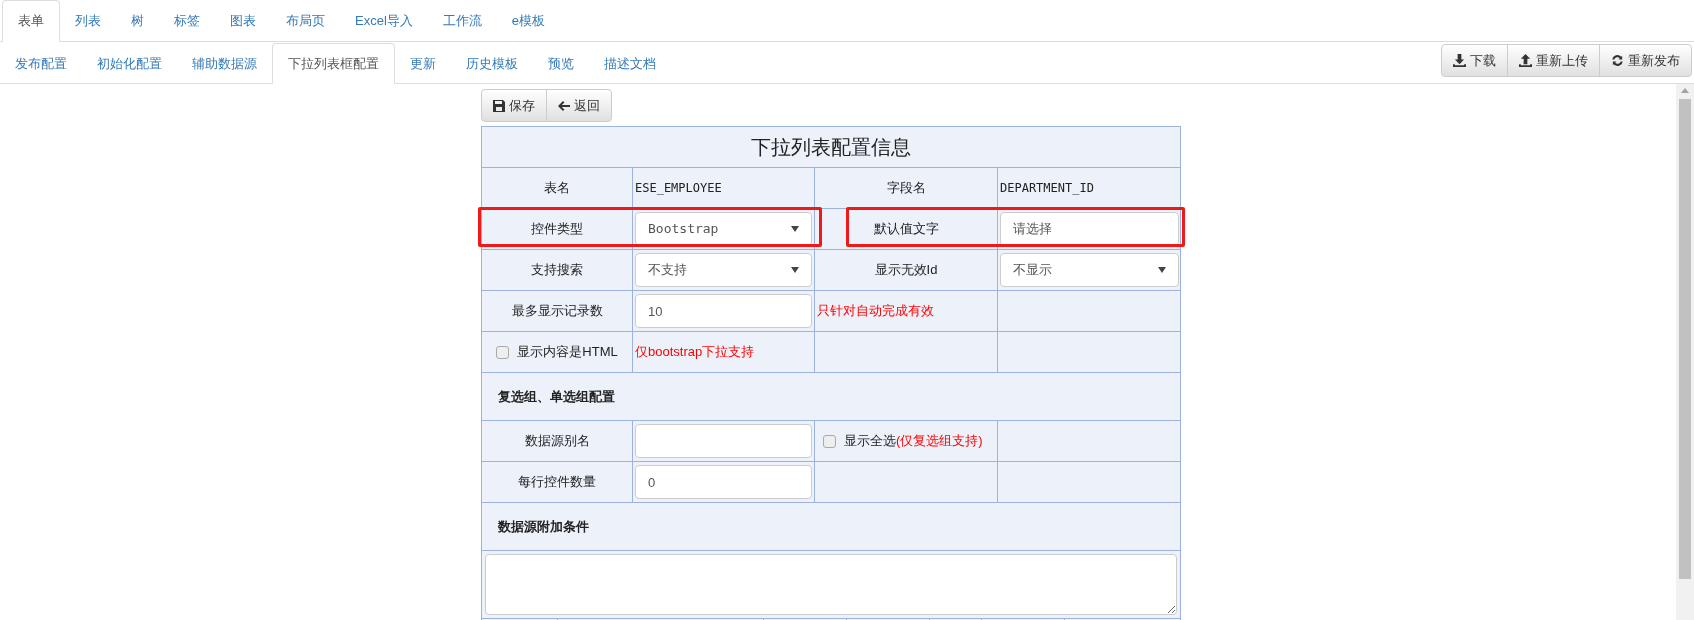  What do you see at coordinates (187, 21) in the screenshot?
I see `main-tab: 标签` at bounding box center [187, 21].